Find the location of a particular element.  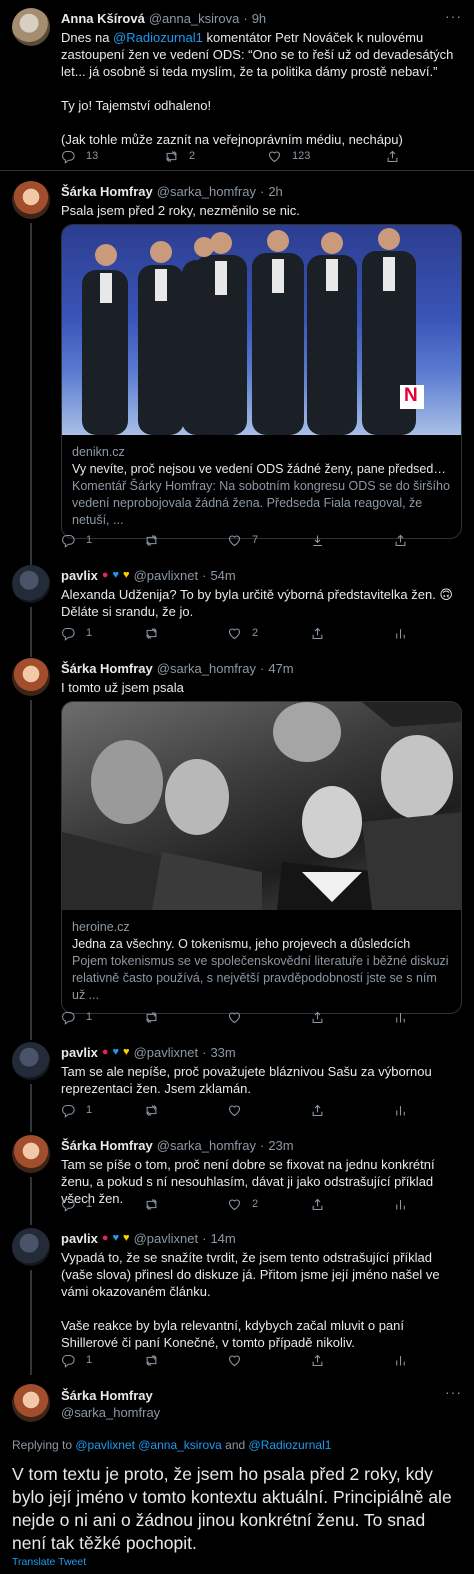

replying-mentions: @pavlixnet @anna_ksirova is located at coordinates (148, 1445).